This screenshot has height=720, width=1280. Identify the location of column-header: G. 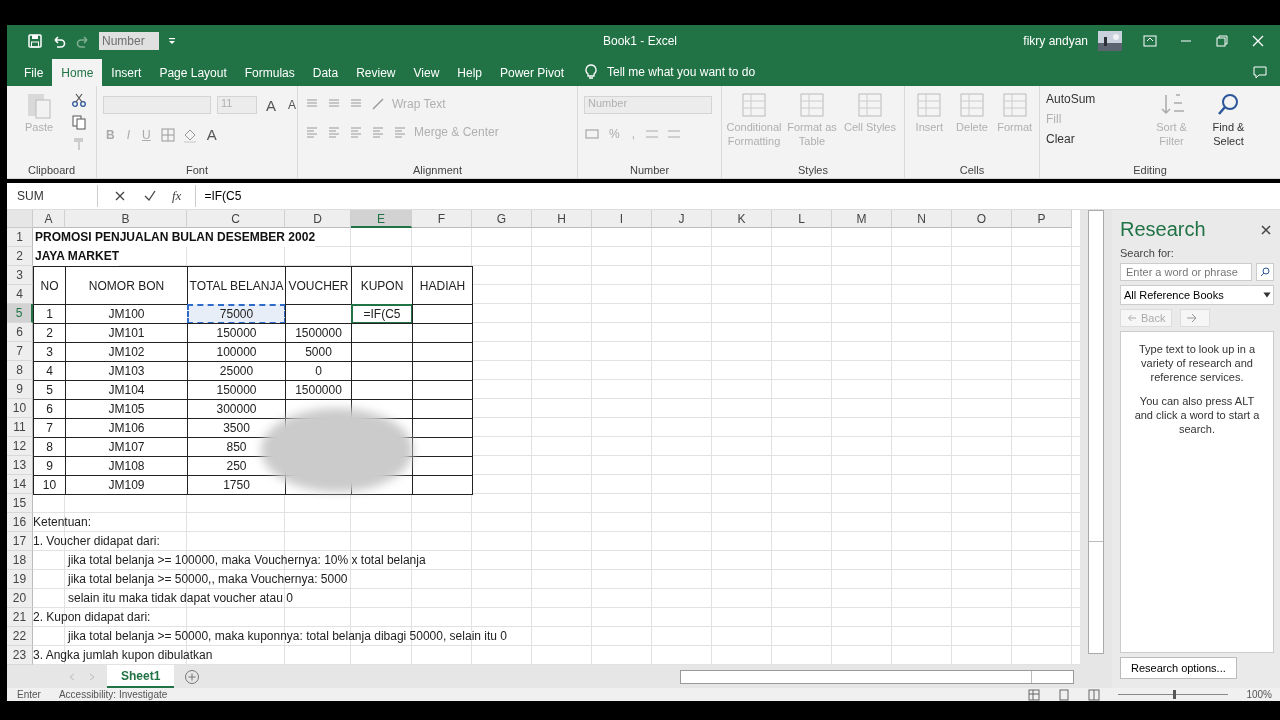
(502, 219).